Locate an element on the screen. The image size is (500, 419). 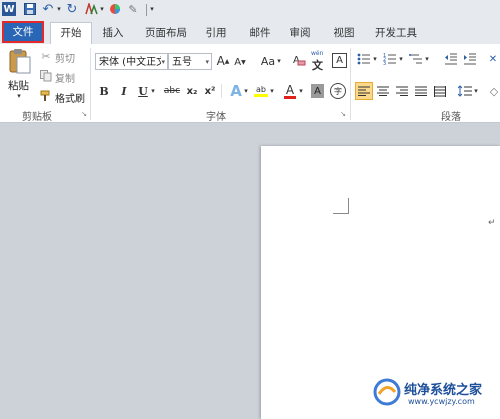
highlight-letter: ab is located at coordinates (261, 89).